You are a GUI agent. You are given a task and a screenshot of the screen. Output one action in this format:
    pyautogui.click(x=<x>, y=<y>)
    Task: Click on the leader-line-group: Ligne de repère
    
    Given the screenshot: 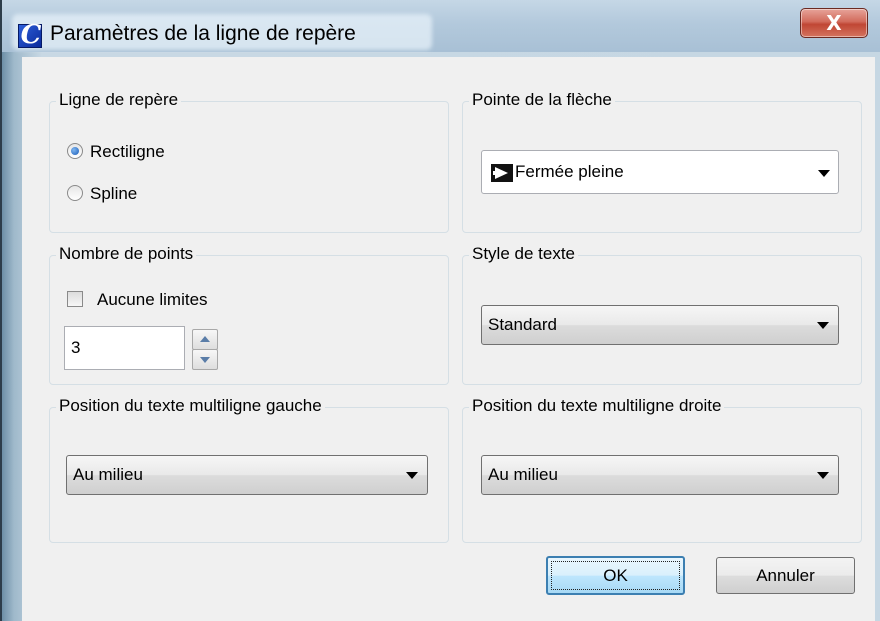 What is the action you would take?
    pyautogui.click(x=249, y=161)
    